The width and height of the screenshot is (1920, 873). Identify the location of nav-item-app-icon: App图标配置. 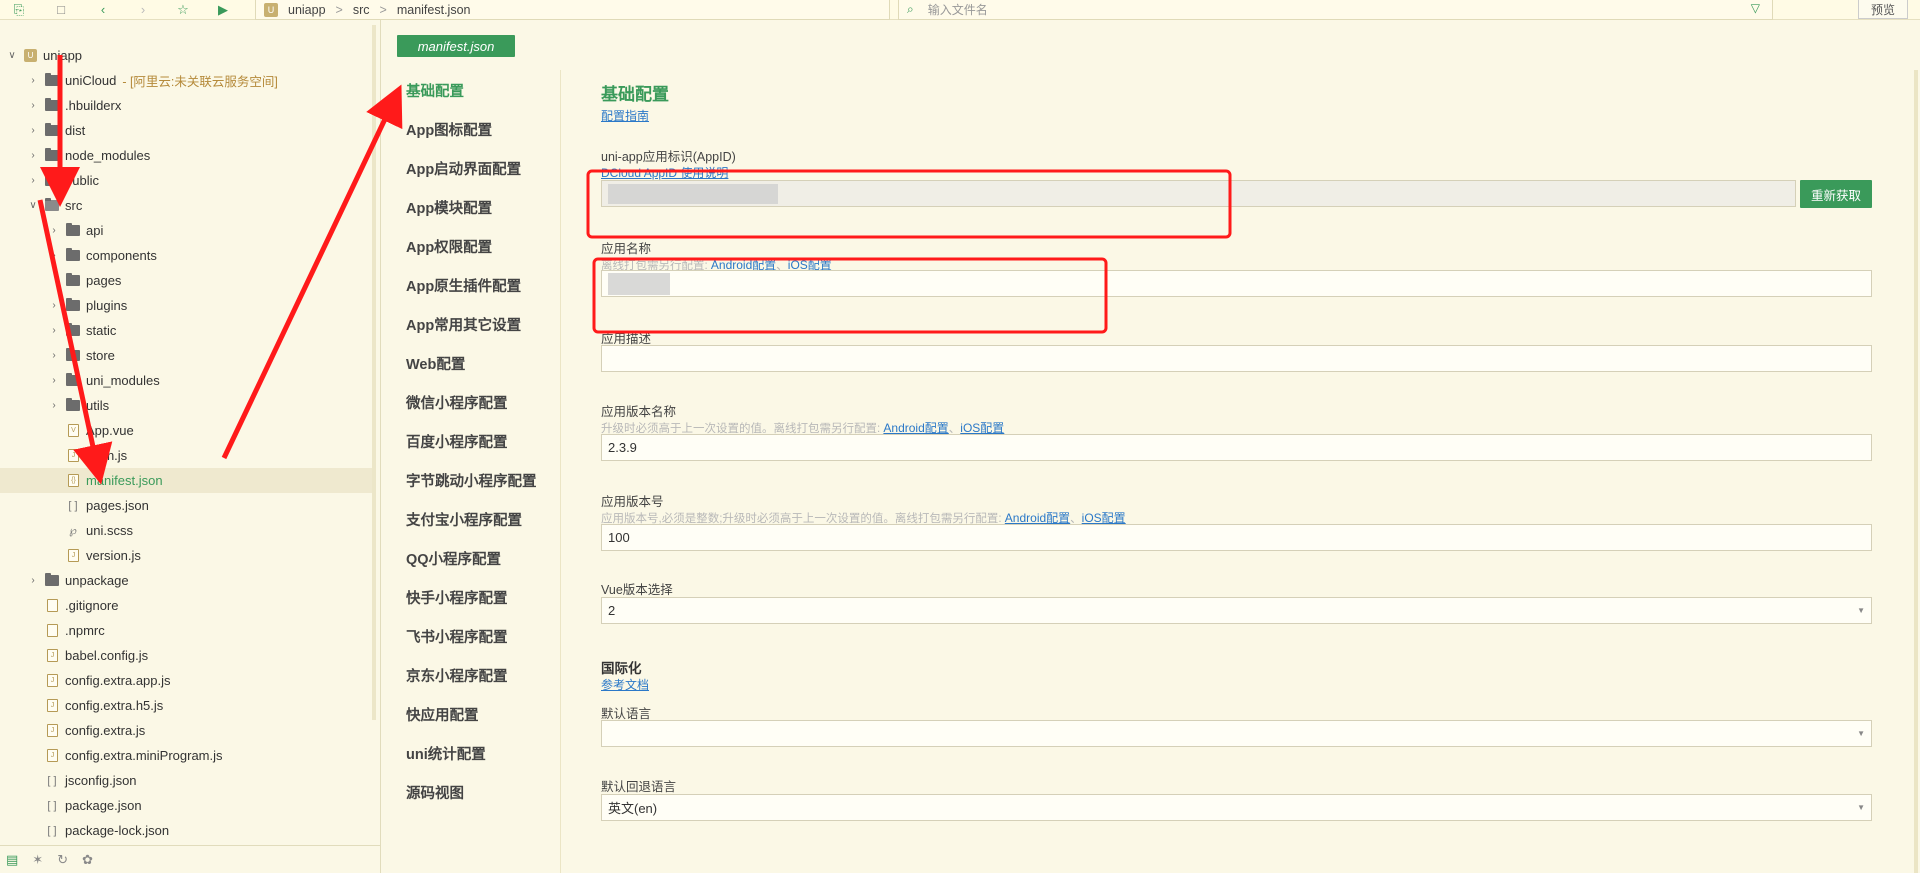
(449, 129).